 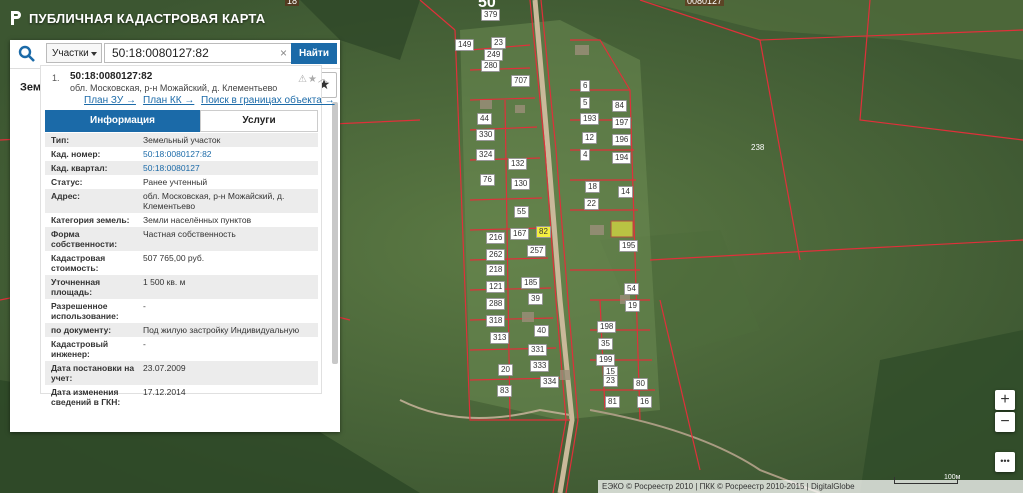 I want to click on parcel-label: 280, so click(x=491, y=66).